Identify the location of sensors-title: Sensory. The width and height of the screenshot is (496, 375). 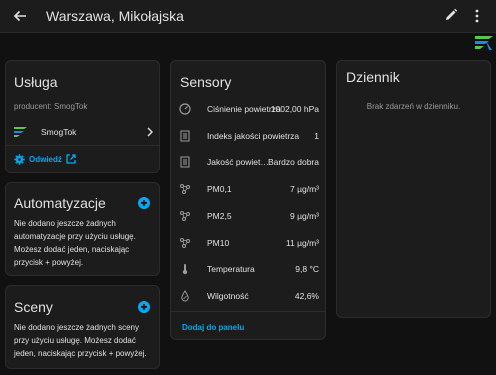
(206, 82).